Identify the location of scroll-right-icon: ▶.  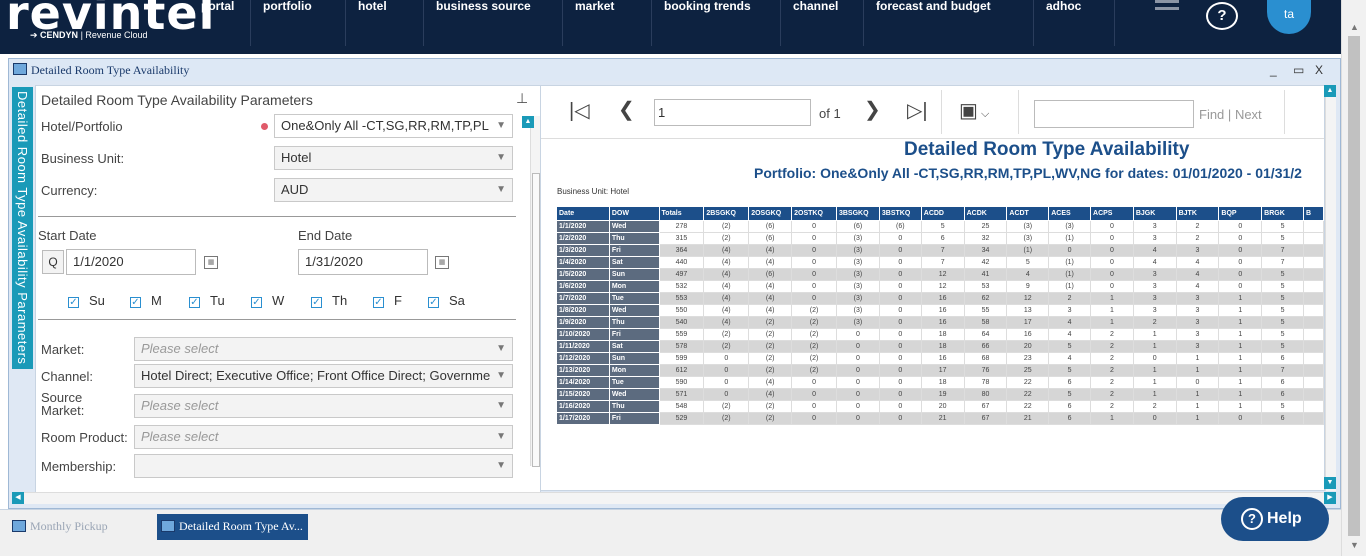
(1330, 498).